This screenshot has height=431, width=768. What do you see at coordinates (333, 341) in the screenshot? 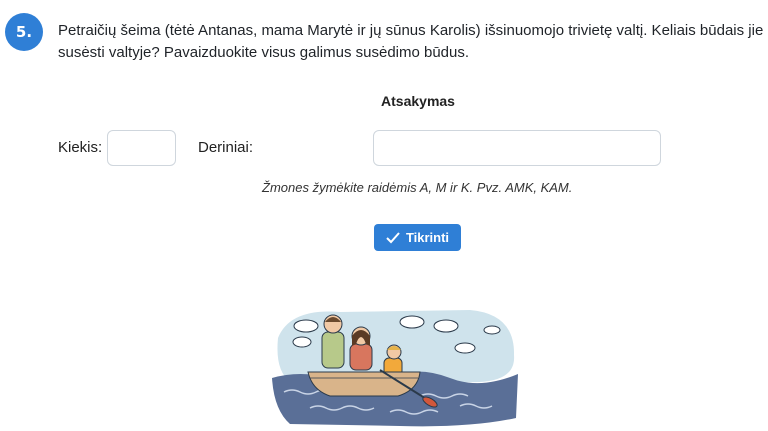
I see `father-figure` at bounding box center [333, 341].